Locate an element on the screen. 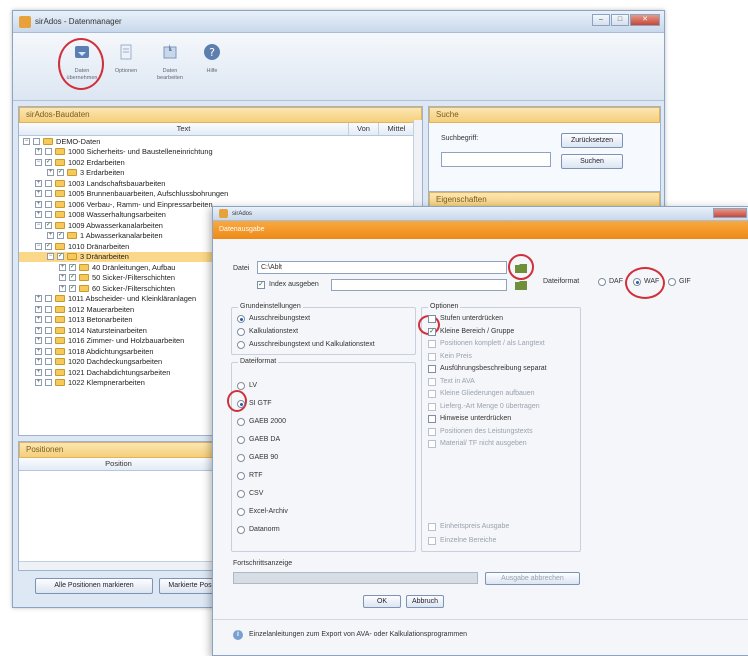 This screenshot has width=748, height=656. tree-row: +1003 Landschaftsbauarbeiten is located at coordinates (220, 183).